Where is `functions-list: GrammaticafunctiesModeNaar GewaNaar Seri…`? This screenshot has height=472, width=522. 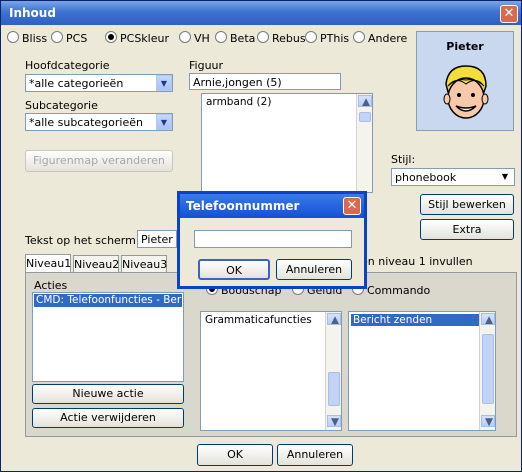
functions-list: GrammaticafunctiesModeNaar GewaNaar Seri… is located at coordinates (271, 371).